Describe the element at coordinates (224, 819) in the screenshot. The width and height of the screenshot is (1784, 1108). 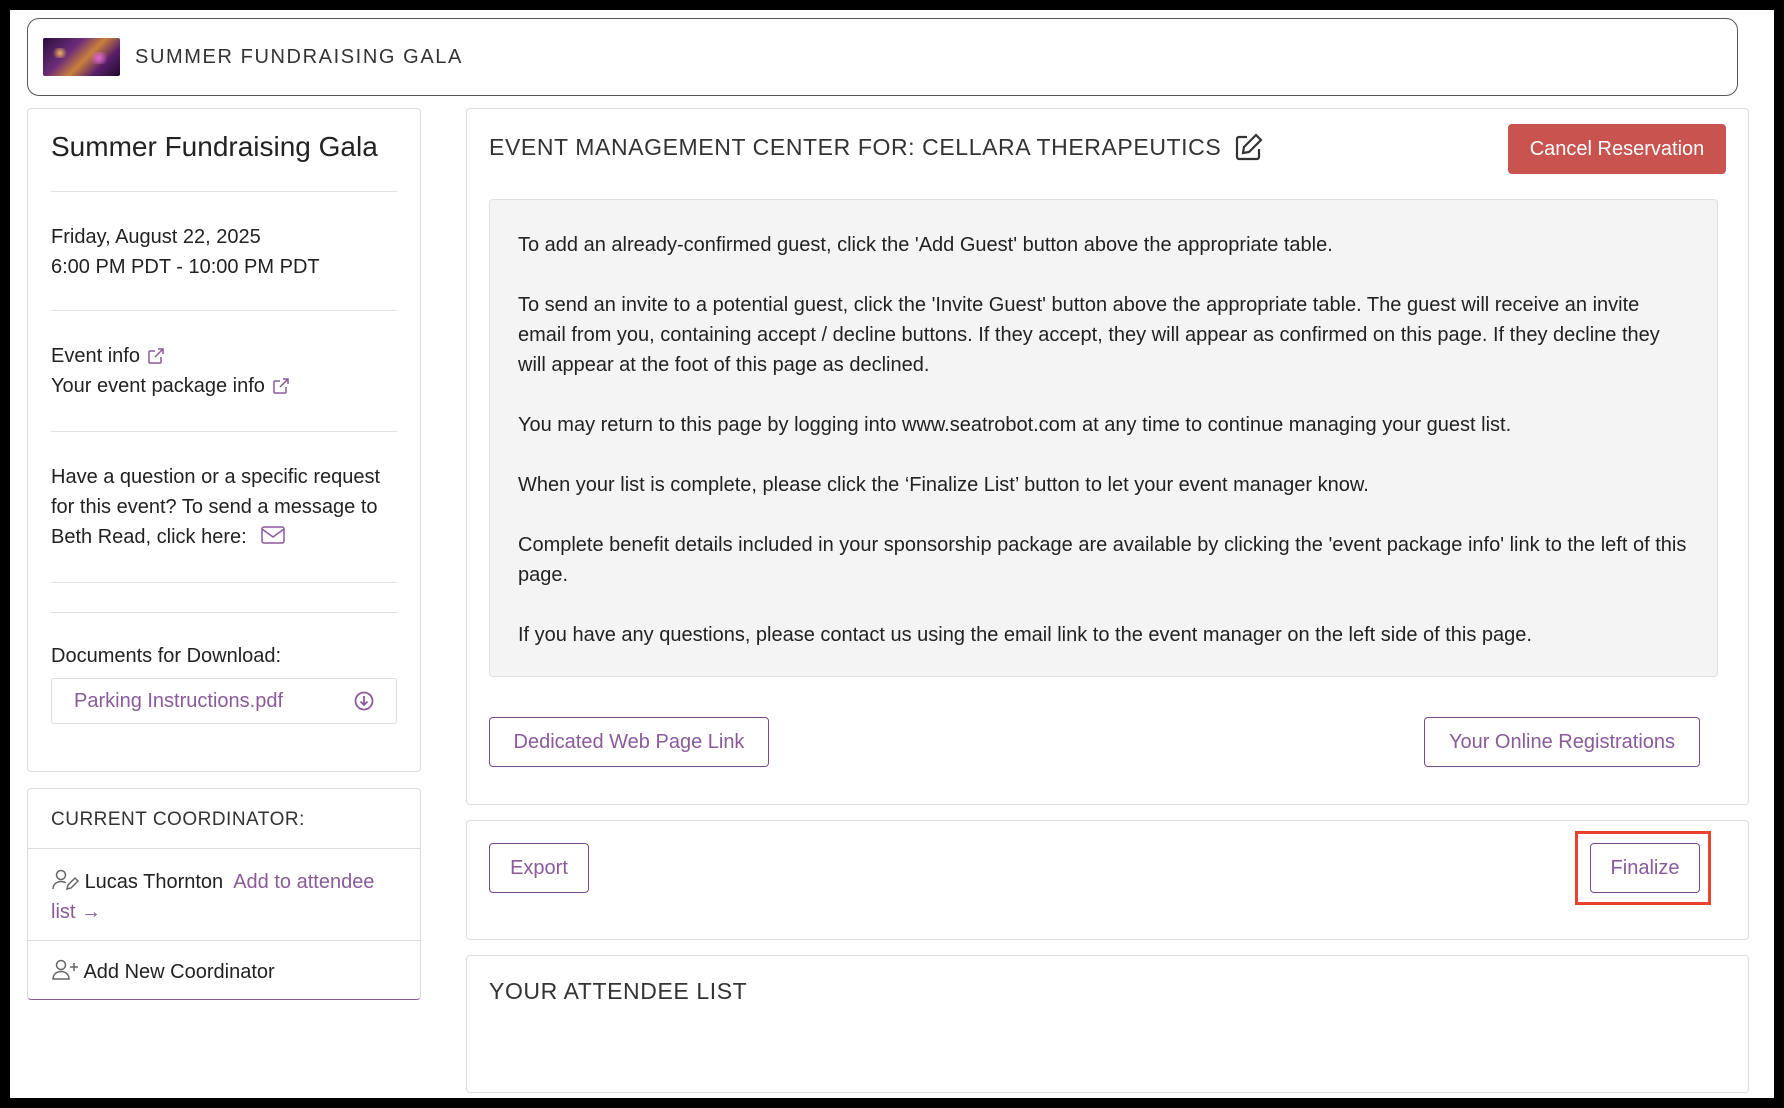
I see `coordinator-heading: CURRENT COORDINATOR:` at that location.